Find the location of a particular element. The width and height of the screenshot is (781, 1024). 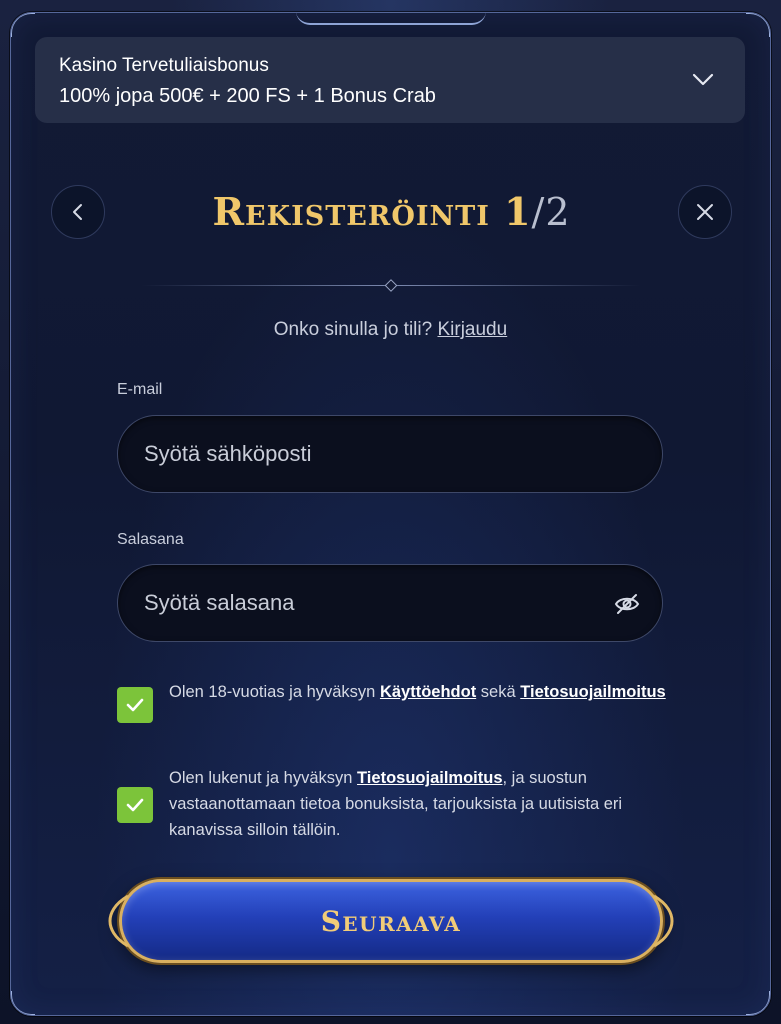

email-field is located at coordinates (390, 454).